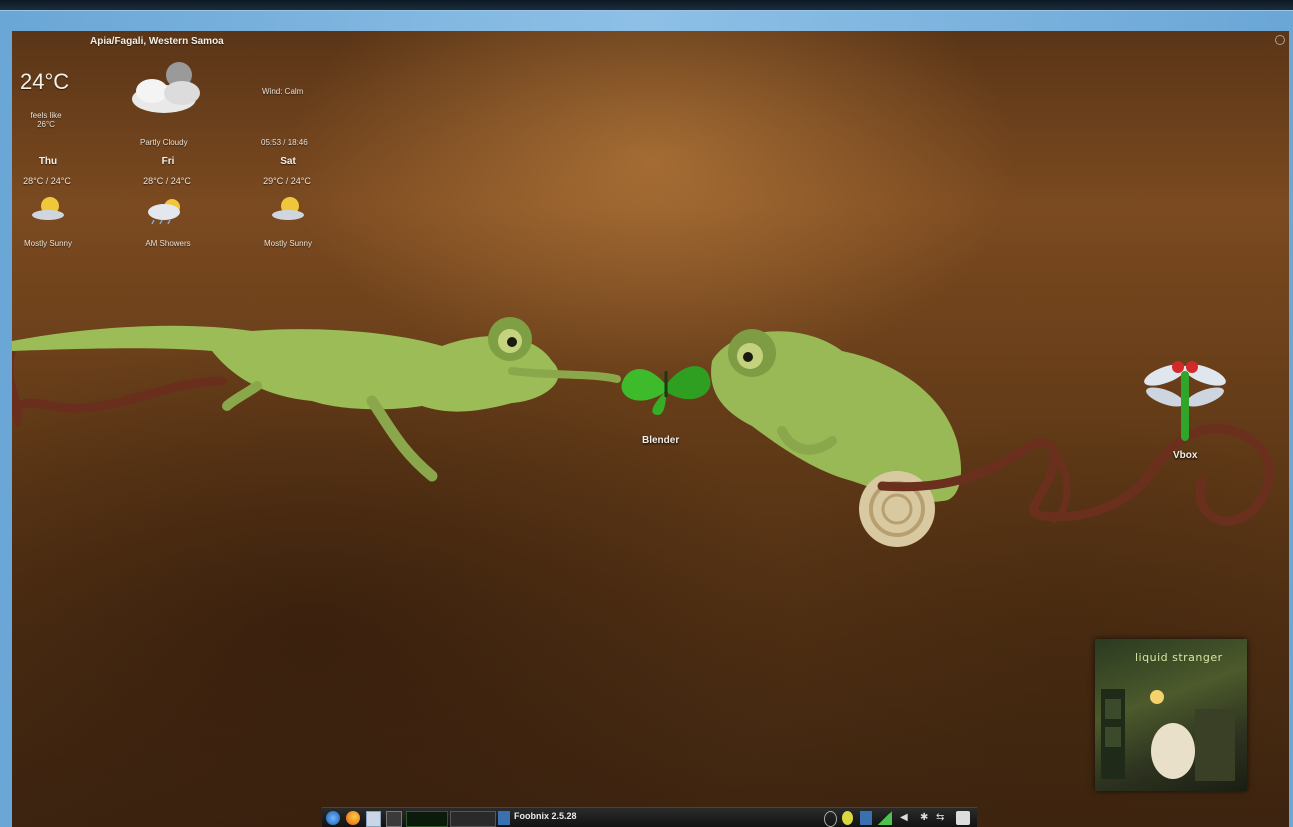  Describe the element at coordinates (427, 819) in the screenshot. I see `system-monitor-graph` at that location.